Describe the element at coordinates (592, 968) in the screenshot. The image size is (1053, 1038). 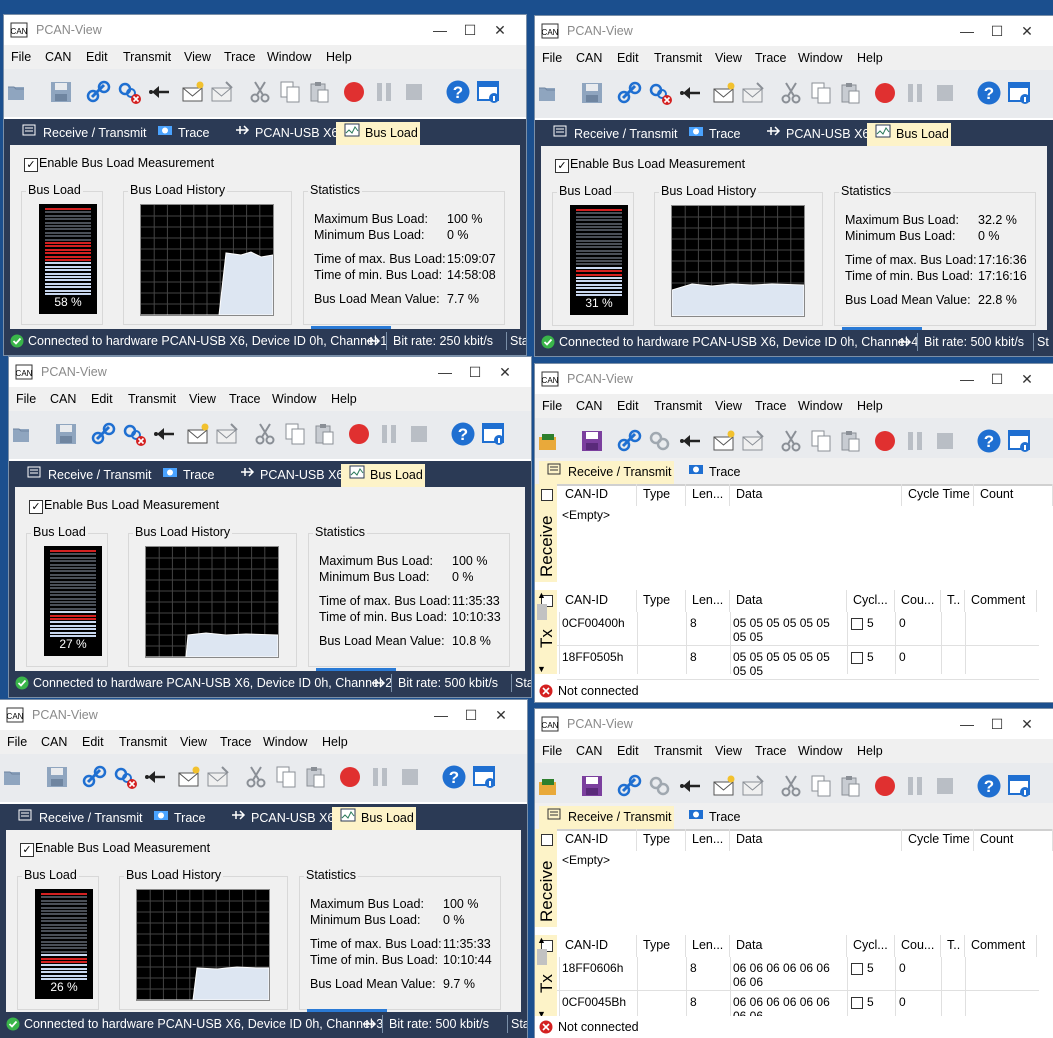
I see `tx-row-id: 18FF0606h` at that location.